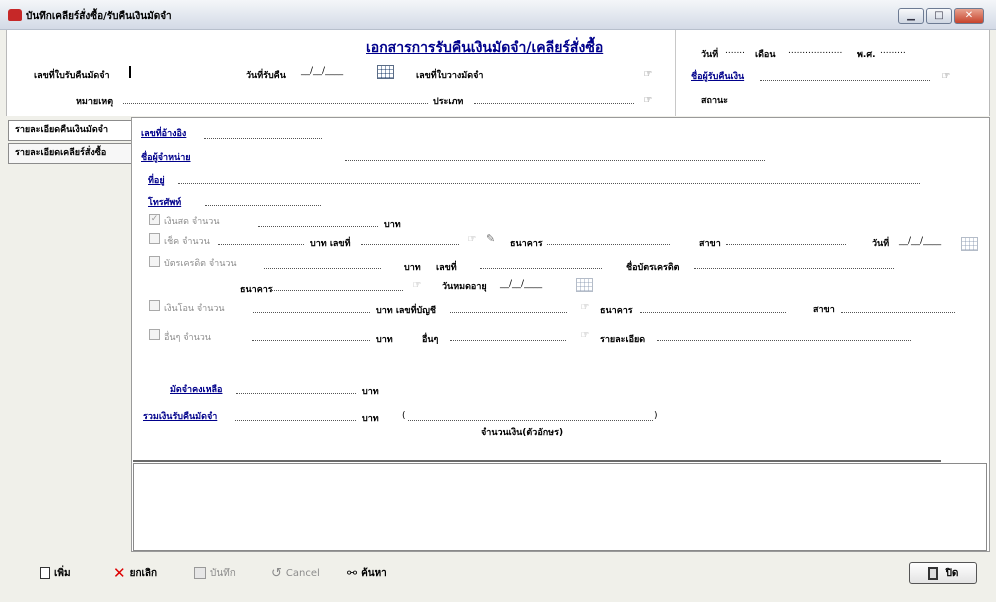  What do you see at coordinates (653, 268) in the screenshot?
I see `card-name-label: ชื่อบัตรเครดิต` at bounding box center [653, 268].